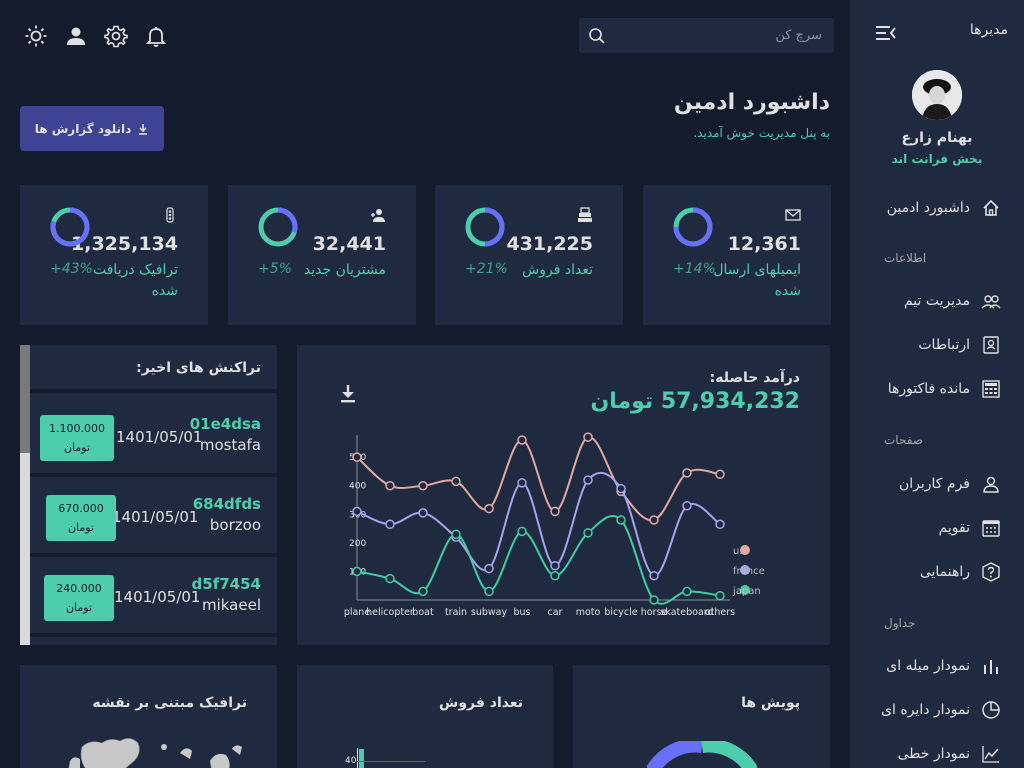  What do you see at coordinates (521, 612) in the screenshot?
I see `x-tick-label: bus` at bounding box center [521, 612].